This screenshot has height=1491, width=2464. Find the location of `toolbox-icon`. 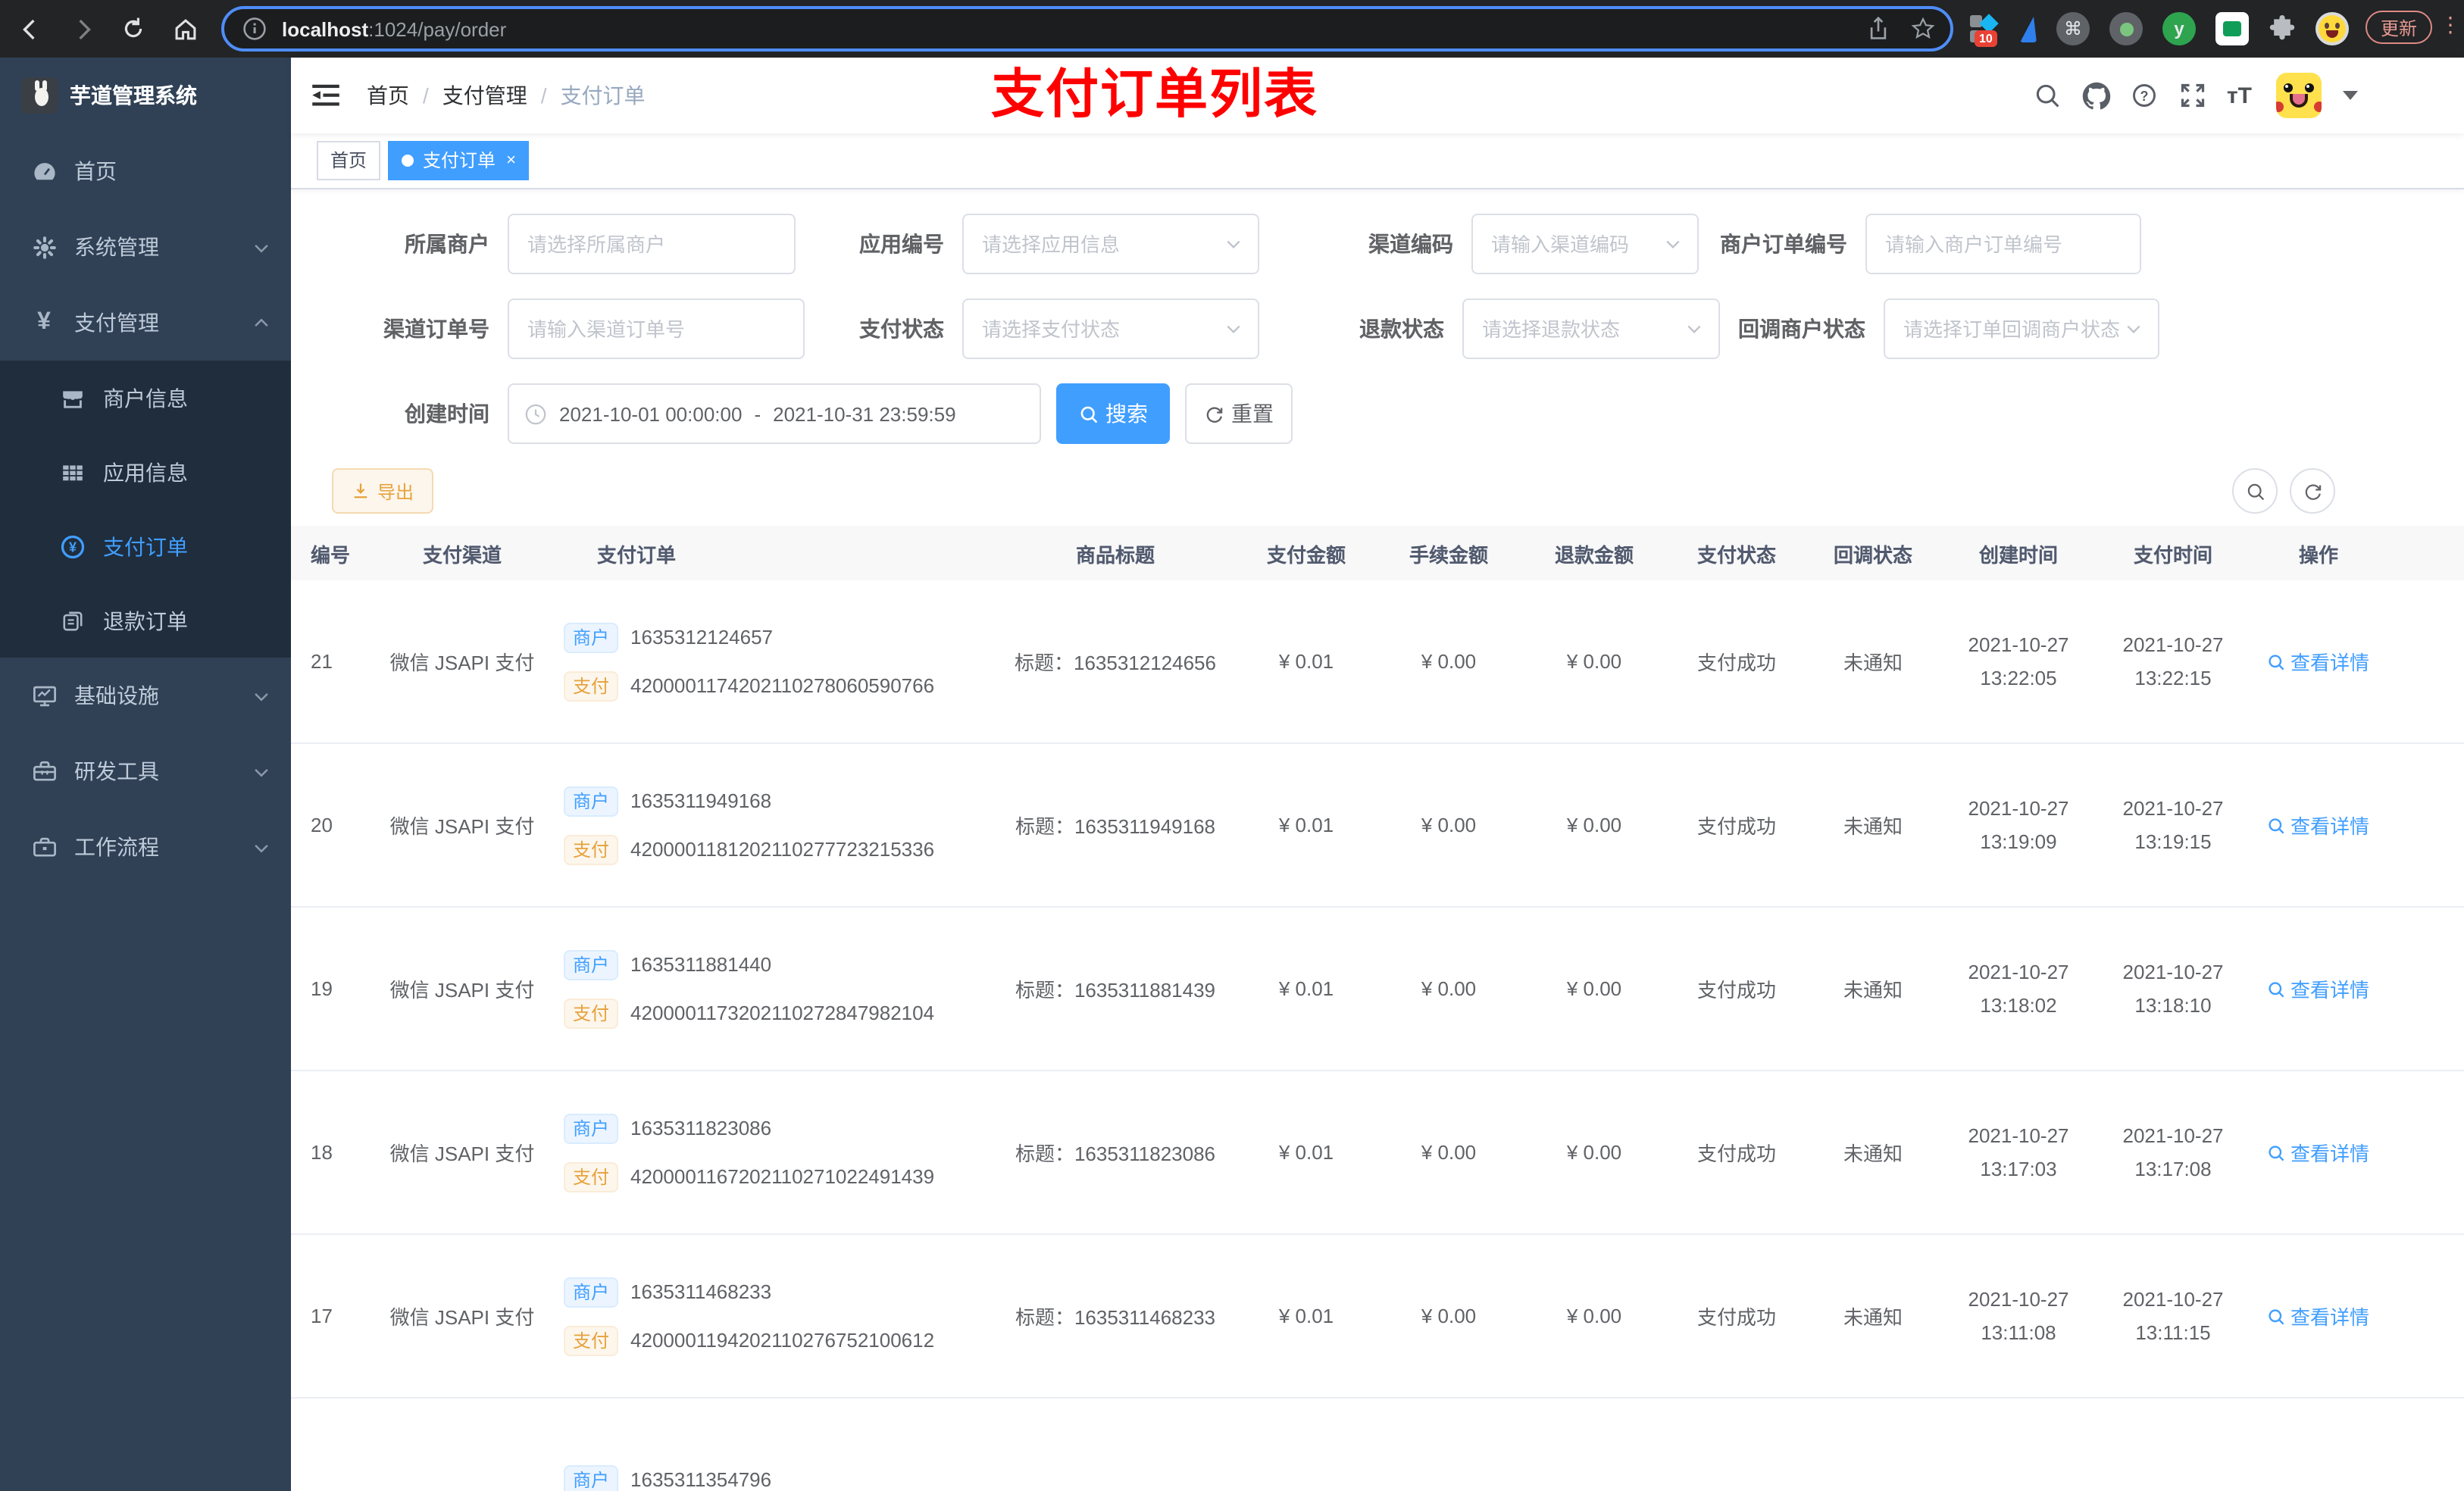

toolbox-icon is located at coordinates (44, 771).